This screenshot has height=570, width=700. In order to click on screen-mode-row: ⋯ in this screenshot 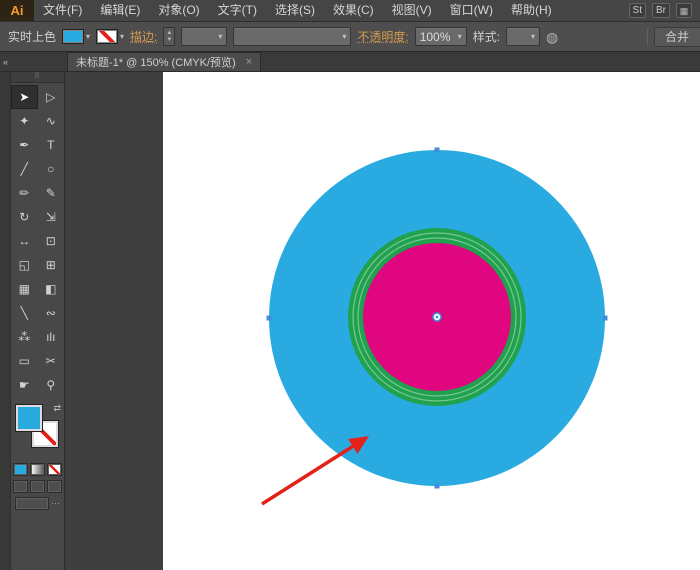, I will do `click(37, 503)`.